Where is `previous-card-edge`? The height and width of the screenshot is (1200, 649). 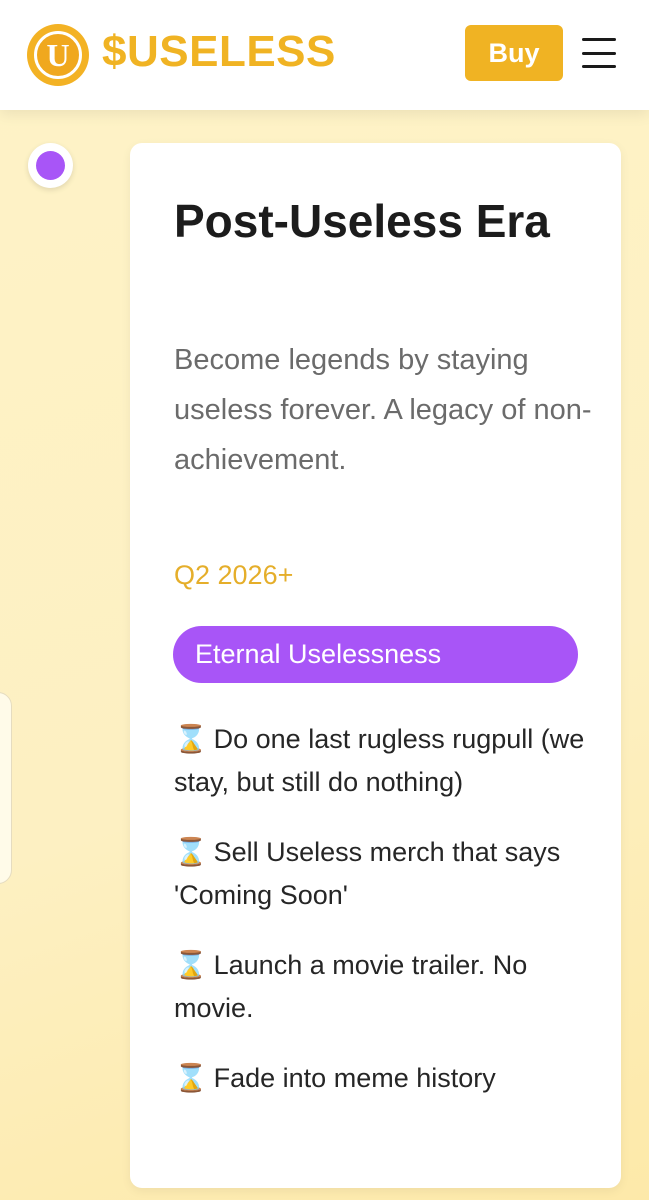
previous-card-edge is located at coordinates (6, 788).